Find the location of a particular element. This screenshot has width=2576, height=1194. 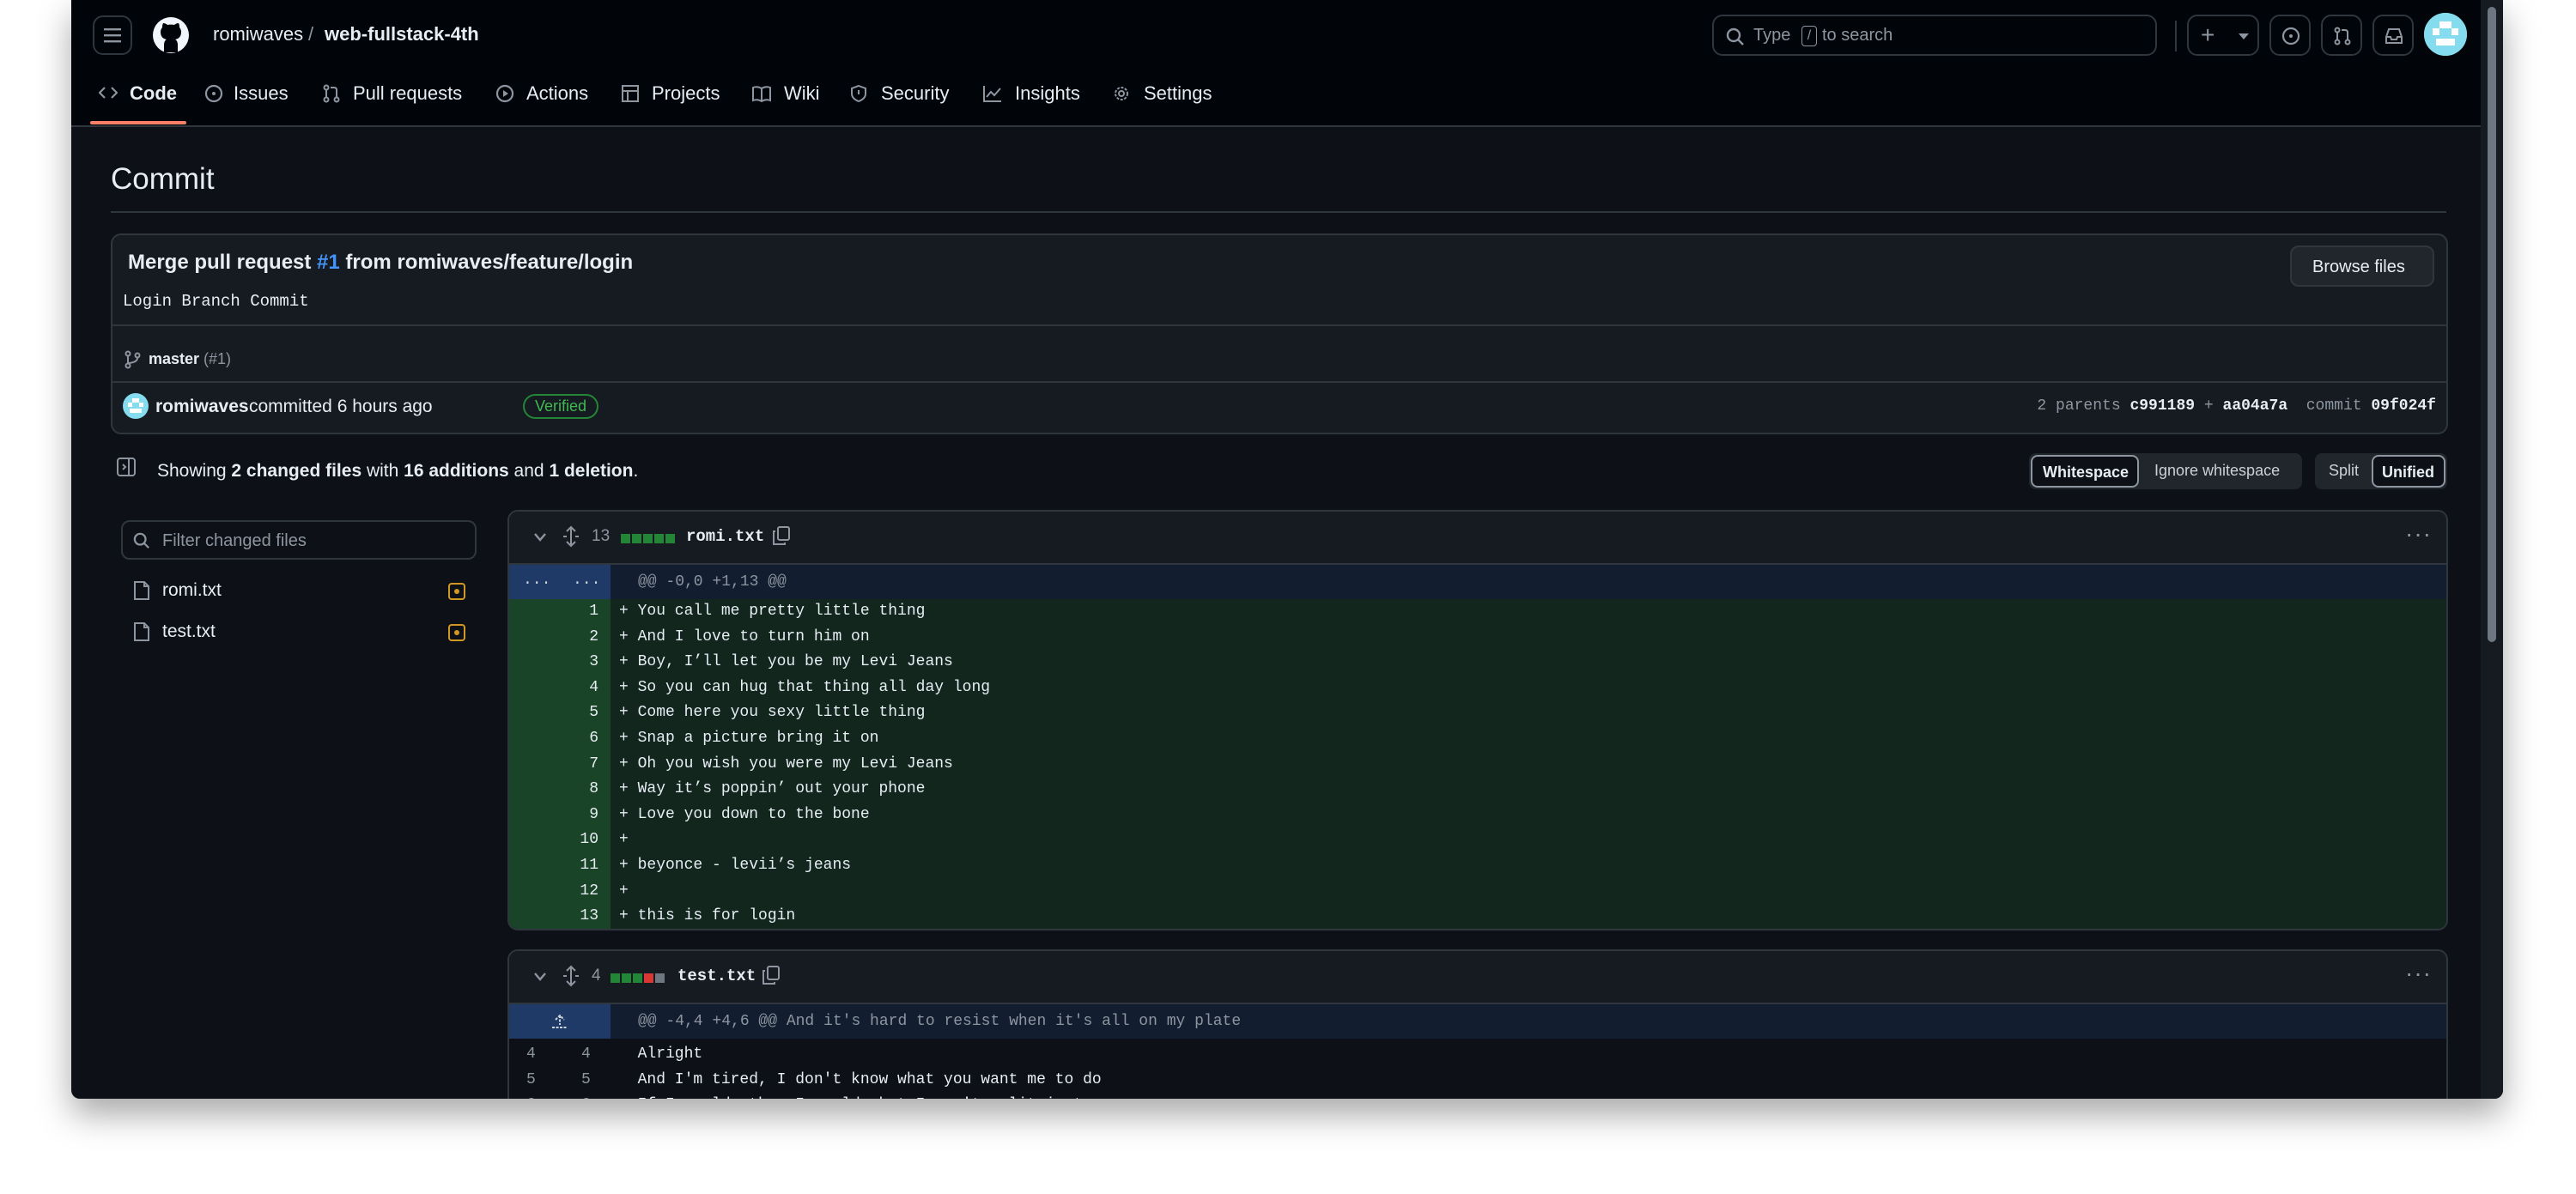

line-number-gutter: 9 is located at coordinates (560, 815).